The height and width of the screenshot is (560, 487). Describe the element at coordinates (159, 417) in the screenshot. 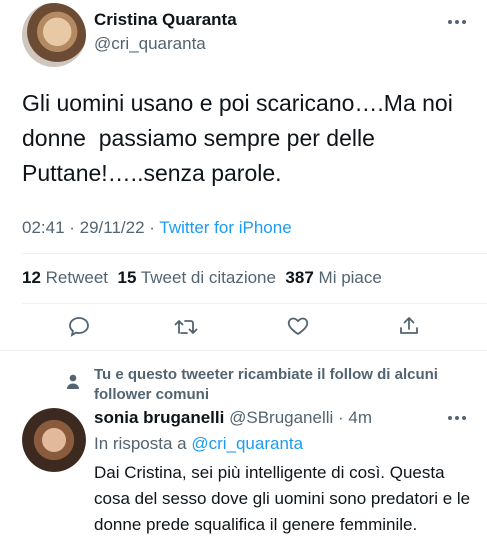

I see `reply-author-name: sonia bruganelli` at that location.